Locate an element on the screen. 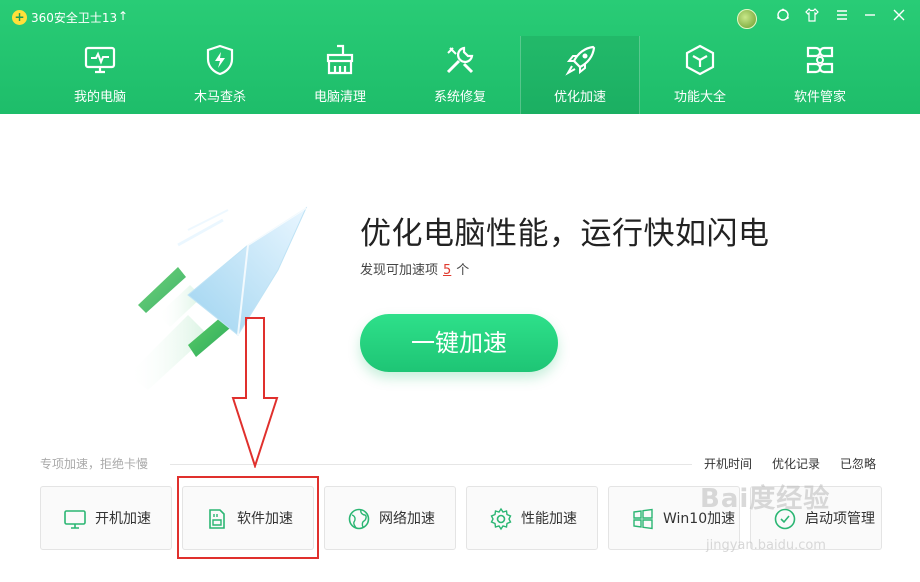 The image size is (920, 582). watermark: Bai度经验 jingyan.baidu.com is located at coordinates (805, 523).